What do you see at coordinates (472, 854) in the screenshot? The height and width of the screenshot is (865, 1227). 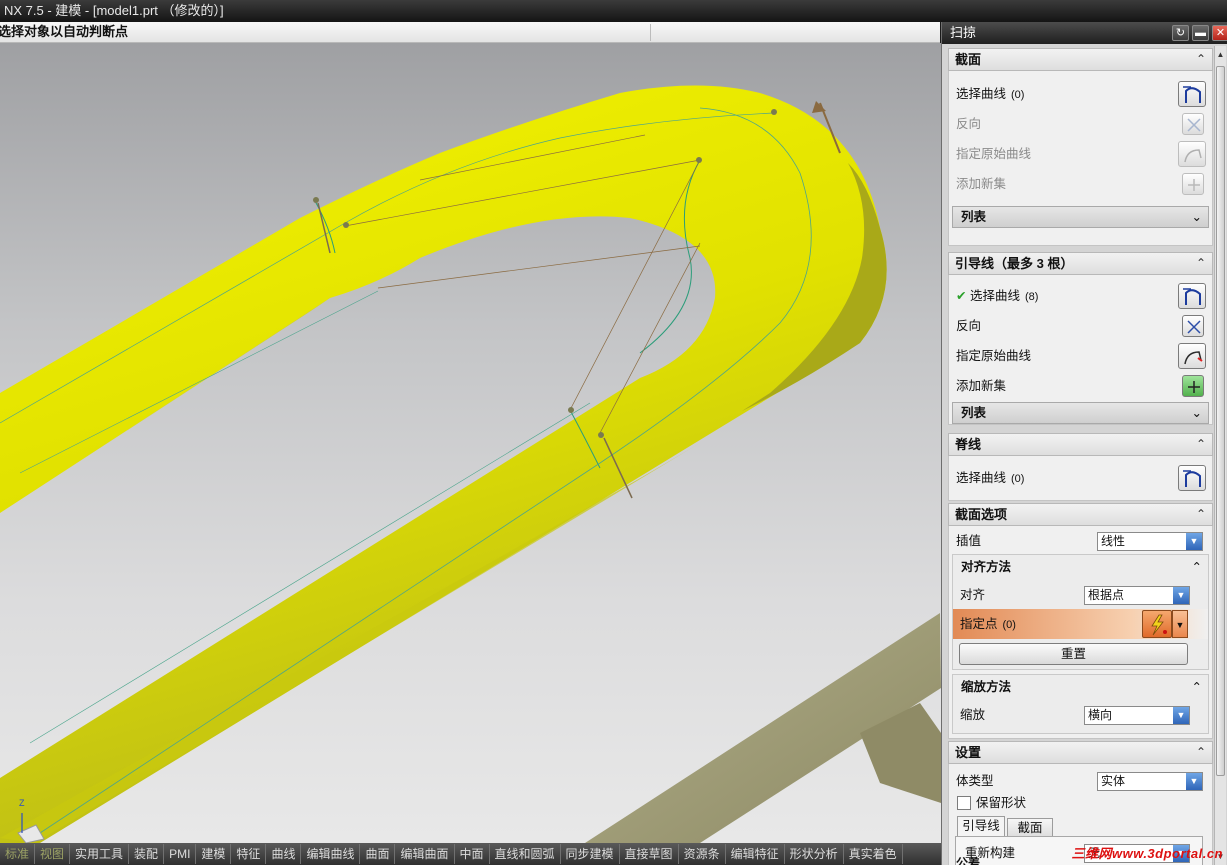 I see `toolbar-tab: 中面` at bounding box center [472, 854].